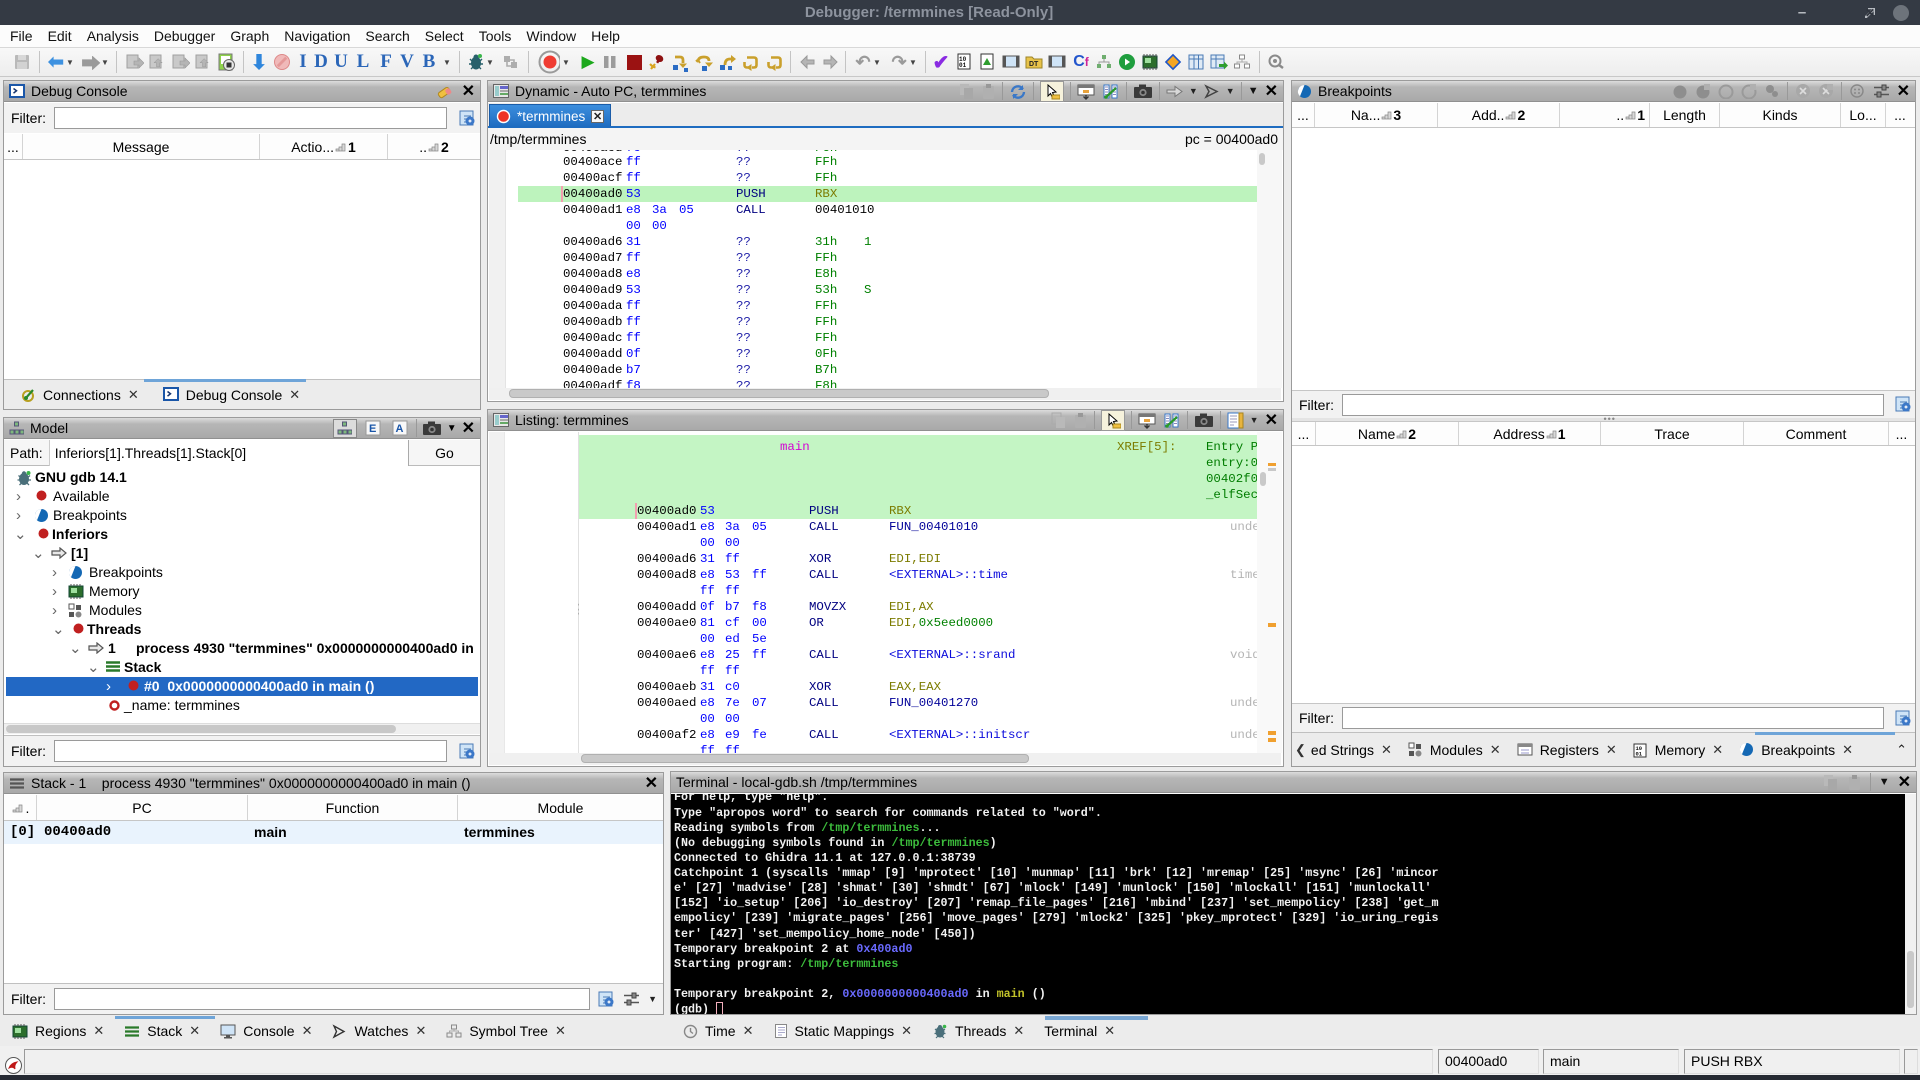  Describe the element at coordinates (1034, 64) in the screenshot. I see `svg-text: DT` at that location.